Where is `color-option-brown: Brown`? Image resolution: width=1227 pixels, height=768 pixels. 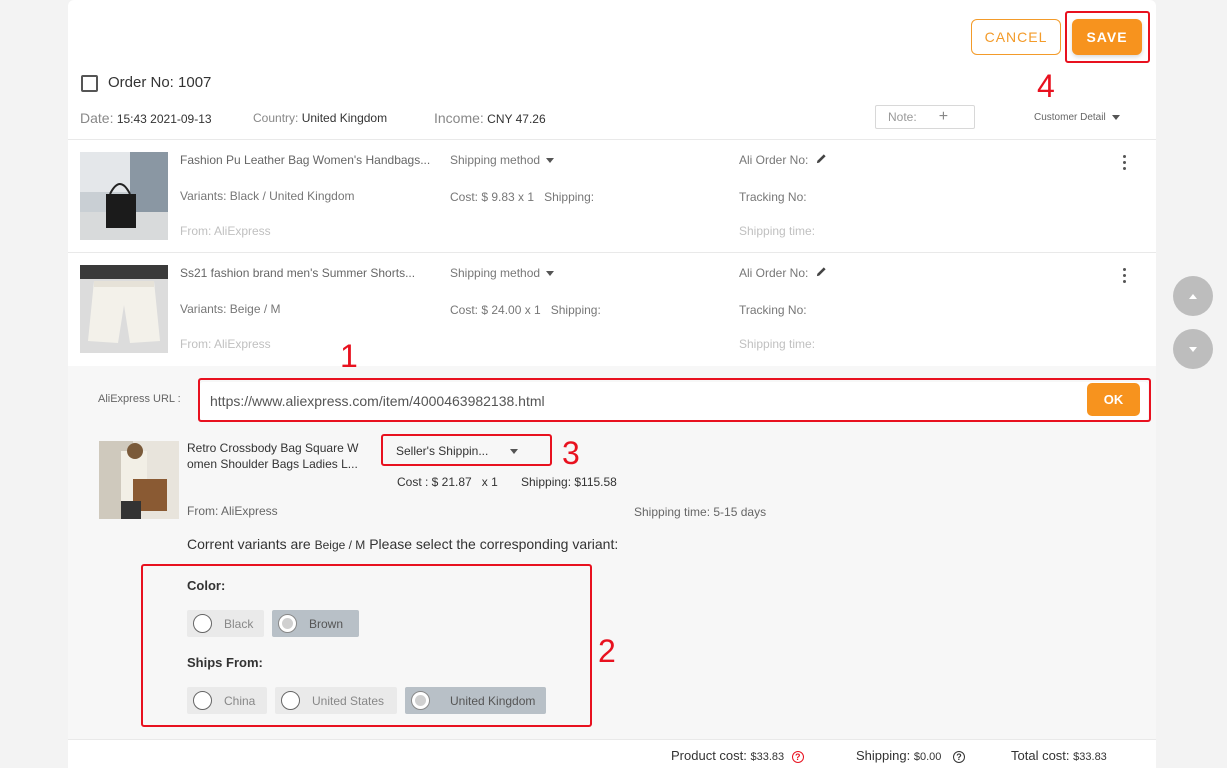
color-option-brown: Brown is located at coordinates (315, 623).